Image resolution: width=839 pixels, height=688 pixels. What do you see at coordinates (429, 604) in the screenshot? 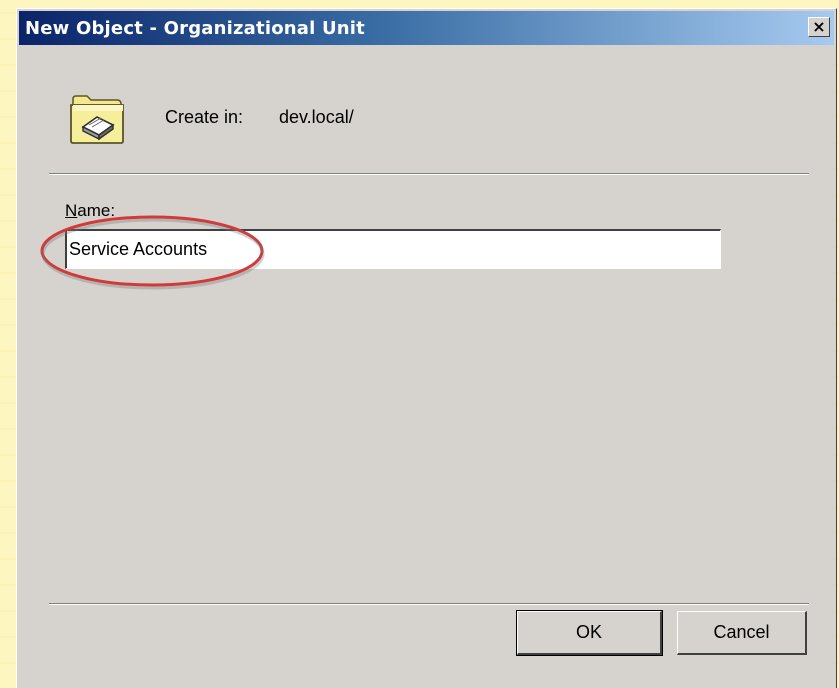
I see `bottom-separator` at bounding box center [429, 604].